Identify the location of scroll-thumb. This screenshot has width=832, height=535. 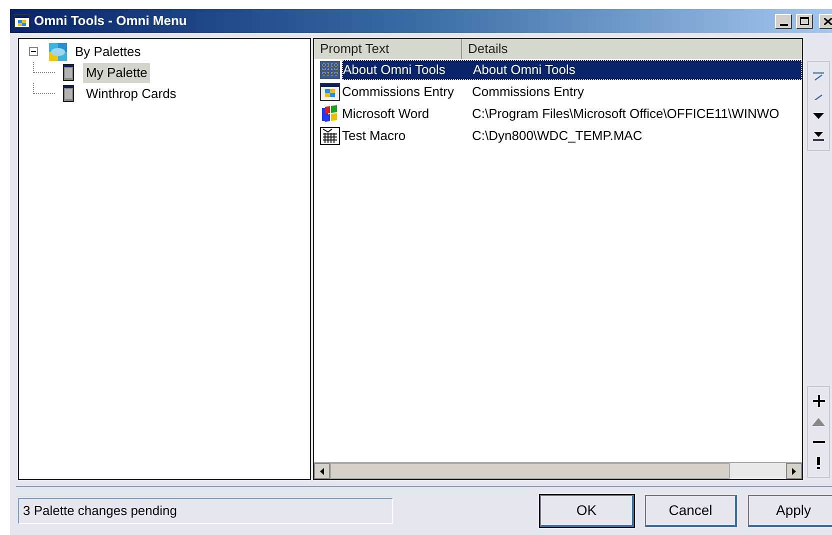
(530, 471).